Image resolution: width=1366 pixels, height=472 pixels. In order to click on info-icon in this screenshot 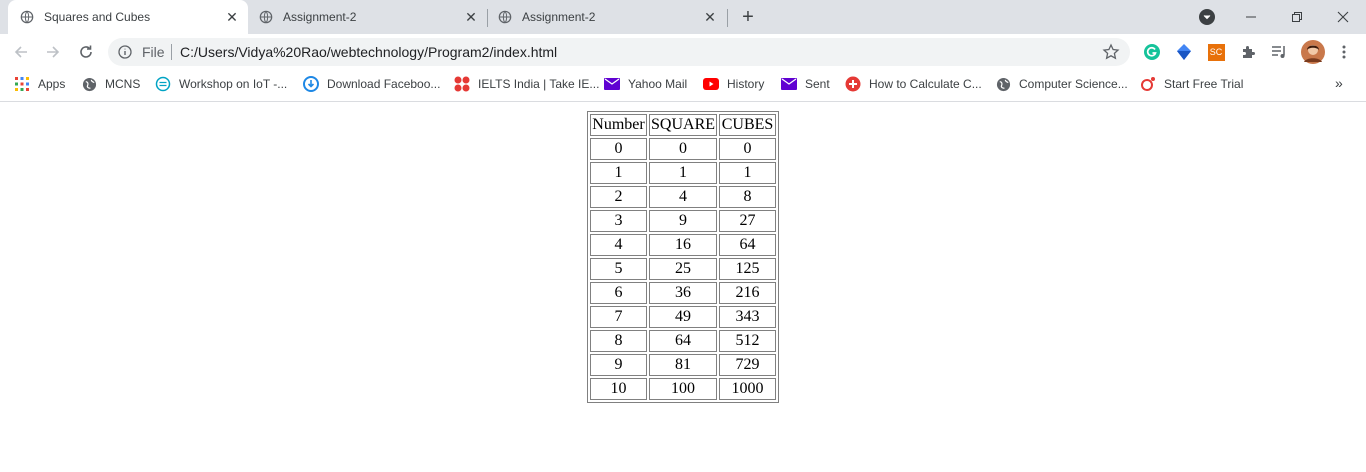, I will do `click(125, 52)`.